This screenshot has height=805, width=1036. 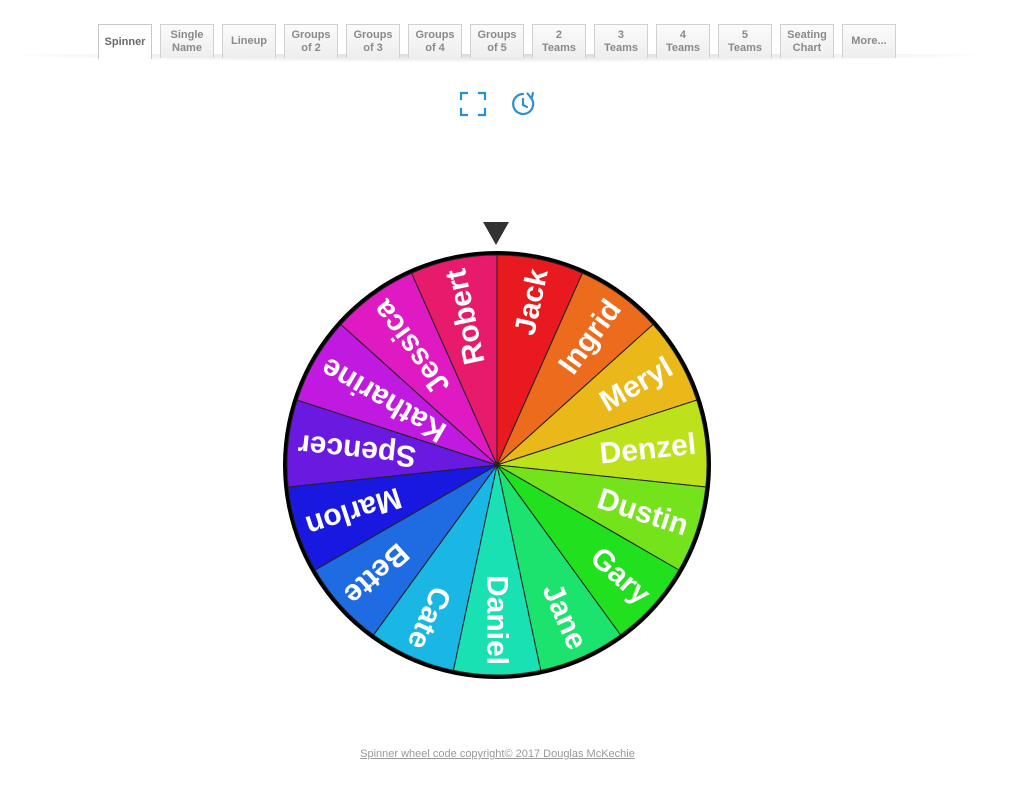 I want to click on tab-4-teams: 4 Teams, so click(x=683, y=41).